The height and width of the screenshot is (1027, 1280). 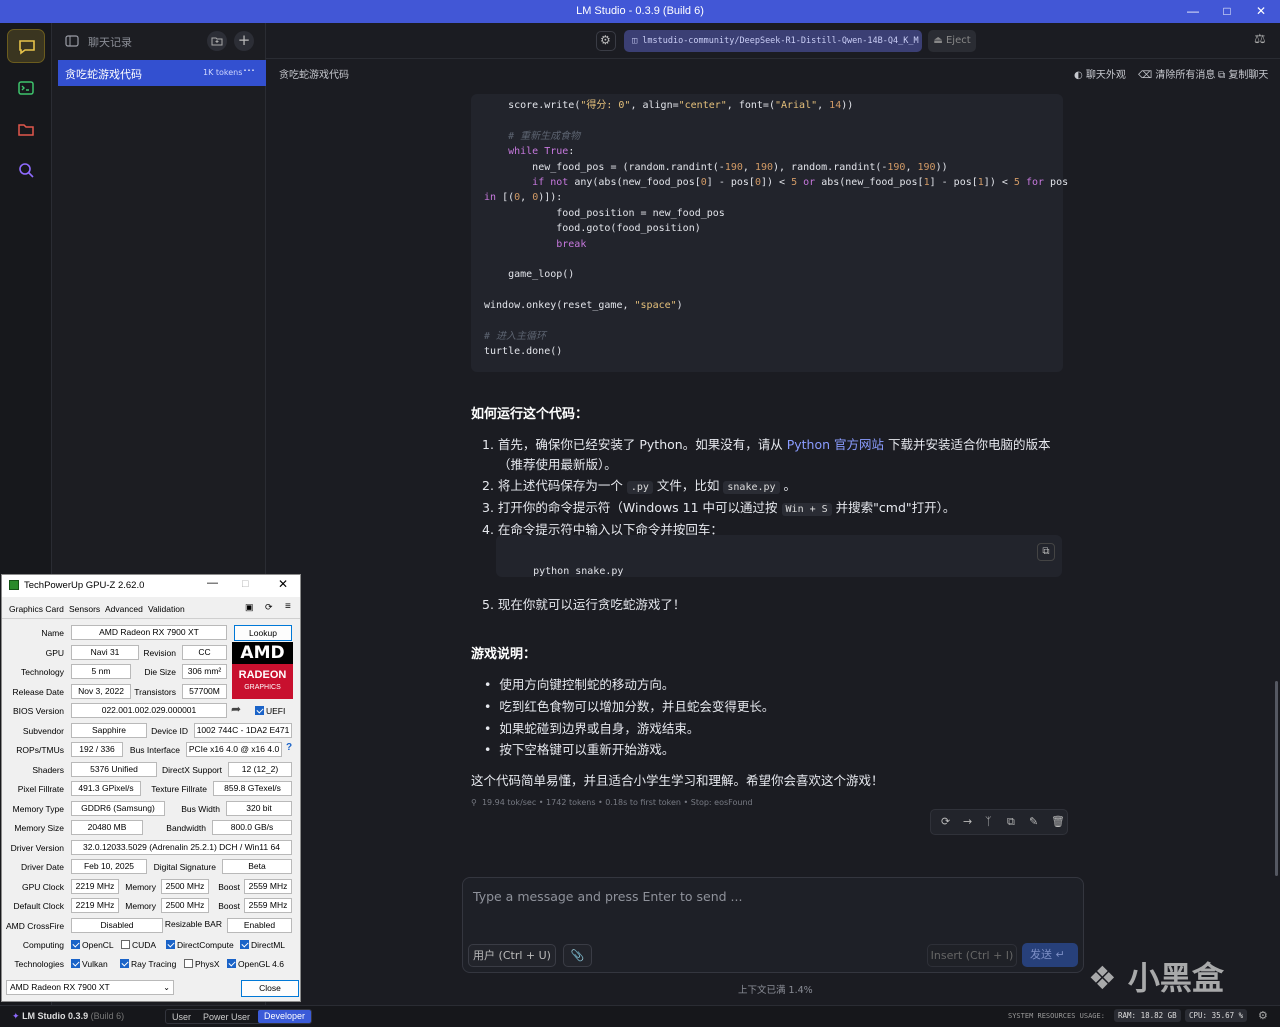 I want to click on models-nav-button, so click(x=26, y=129).